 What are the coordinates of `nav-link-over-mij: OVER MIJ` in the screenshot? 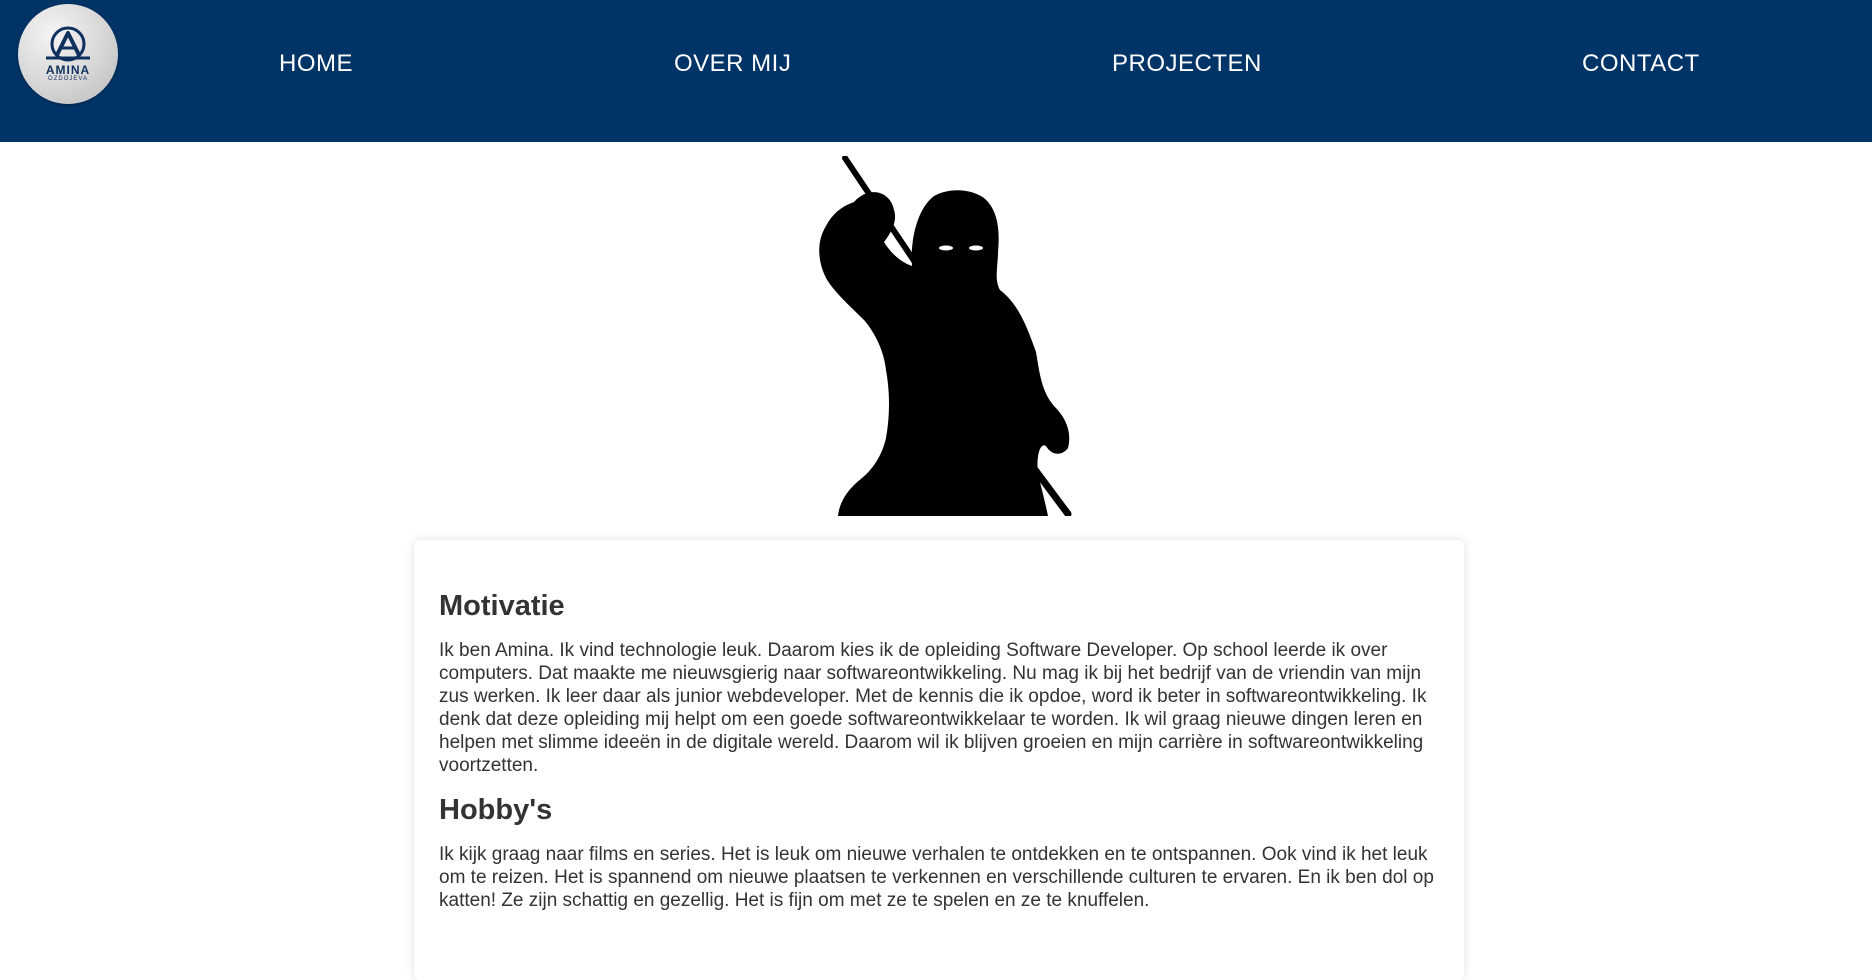 It's located at (732, 64).